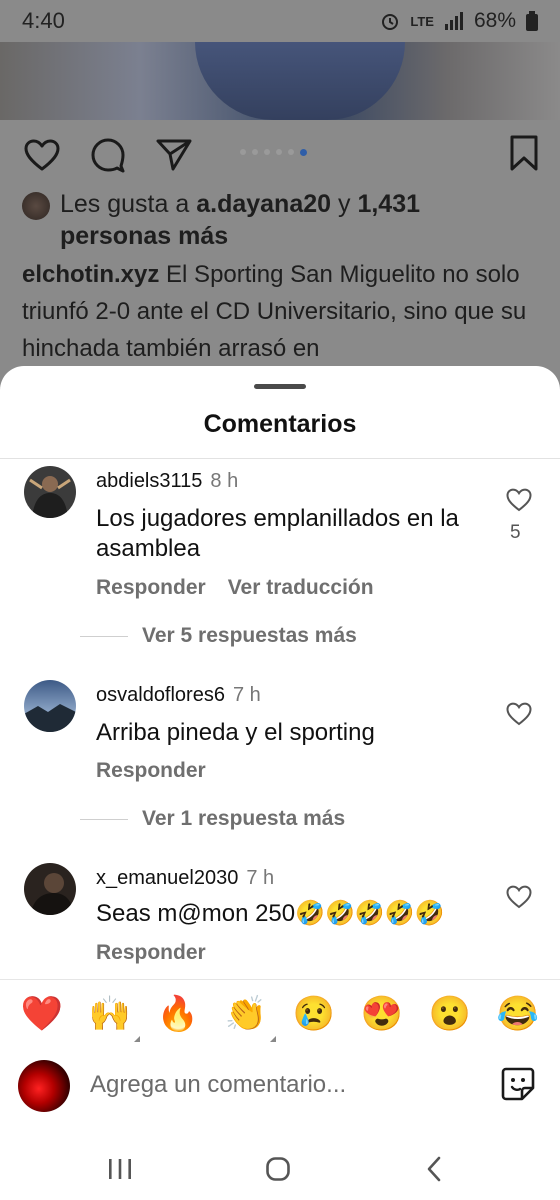 The width and height of the screenshot is (560, 1200). I want to click on emoji-heart-button: ❤️, so click(42, 1014).